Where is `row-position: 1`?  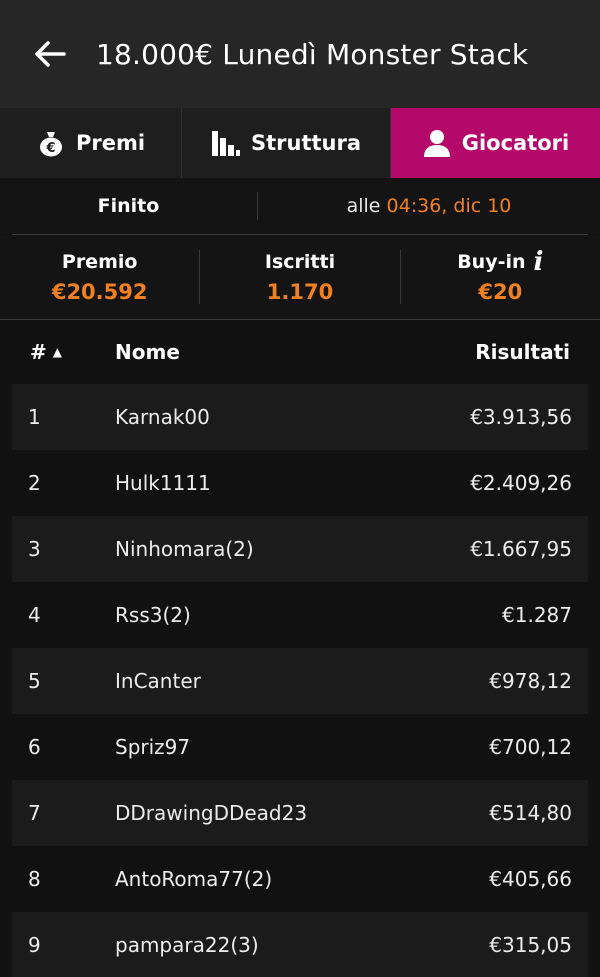
row-position: 1 is located at coordinates (34, 417).